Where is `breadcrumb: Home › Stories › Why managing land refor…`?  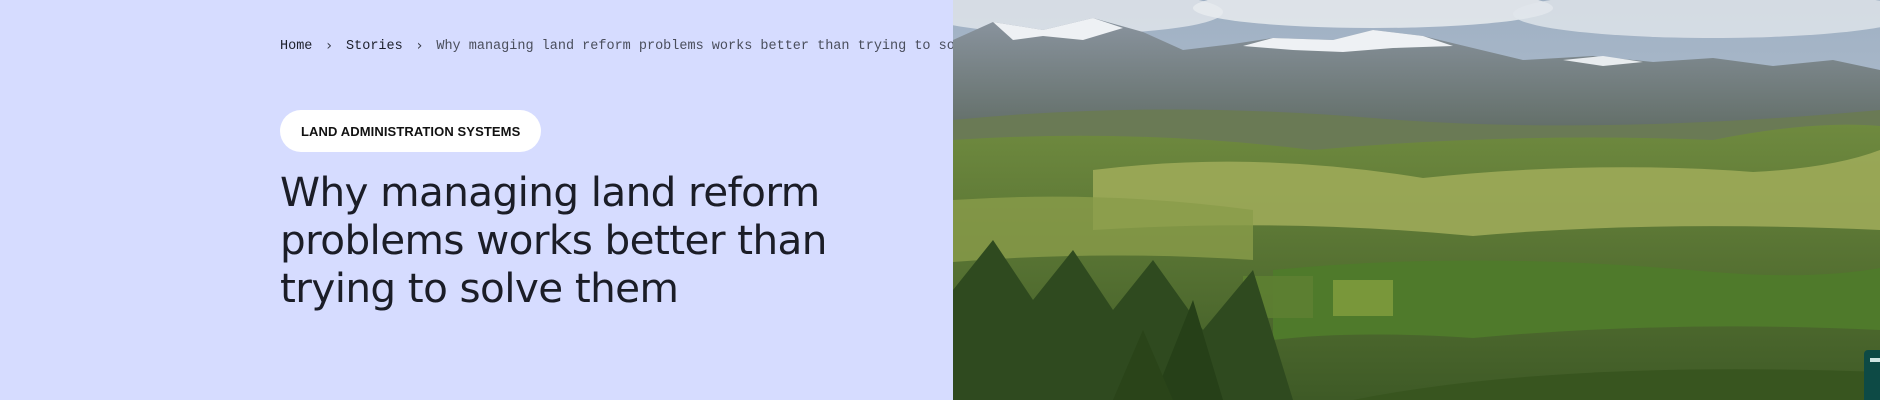
breadcrumb: Home › Stories › Why managing land refor… is located at coordinates (650, 46).